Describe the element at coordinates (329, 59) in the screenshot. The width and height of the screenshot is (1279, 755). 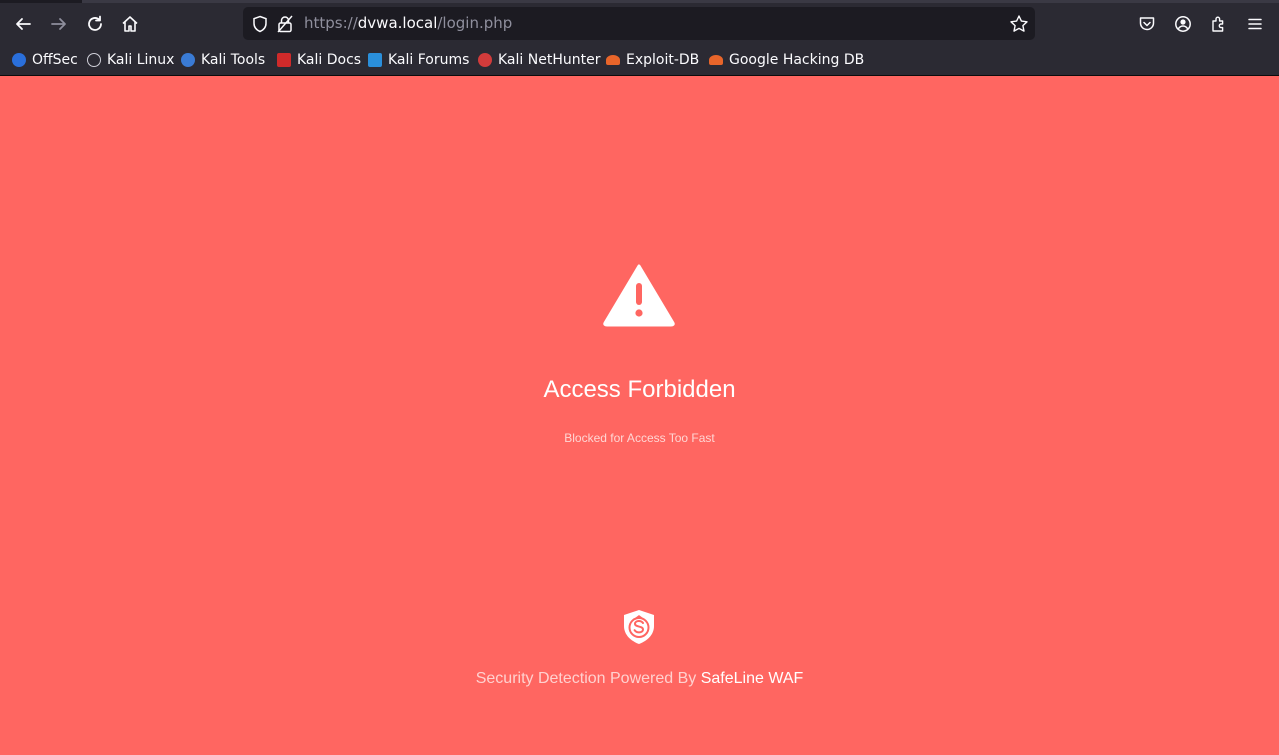
I see `bookmark-label: Kali Docs` at that location.